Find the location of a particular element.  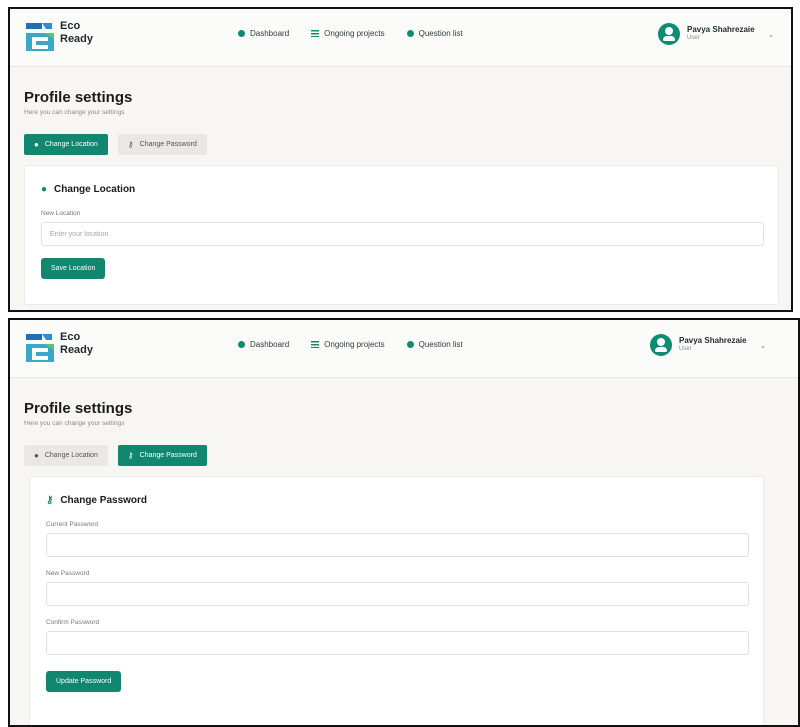

card-title-text: Change Location is located at coordinates (95, 189).